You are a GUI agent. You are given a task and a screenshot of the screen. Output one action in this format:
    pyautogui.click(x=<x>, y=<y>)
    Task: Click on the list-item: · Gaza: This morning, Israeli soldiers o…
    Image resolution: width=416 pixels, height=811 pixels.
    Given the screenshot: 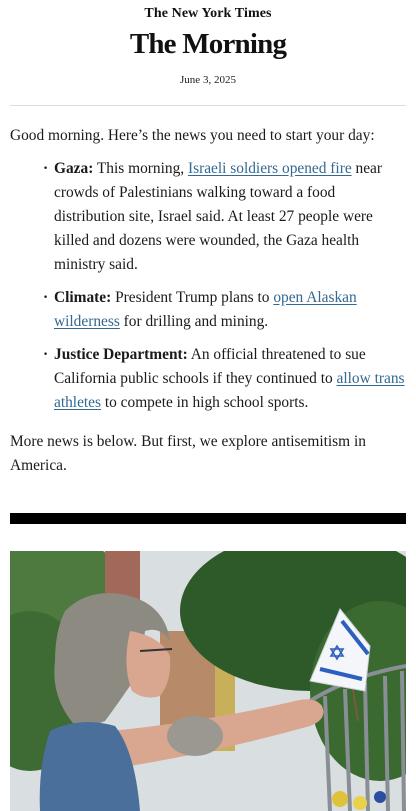 What is the action you would take?
    pyautogui.click(x=224, y=217)
    